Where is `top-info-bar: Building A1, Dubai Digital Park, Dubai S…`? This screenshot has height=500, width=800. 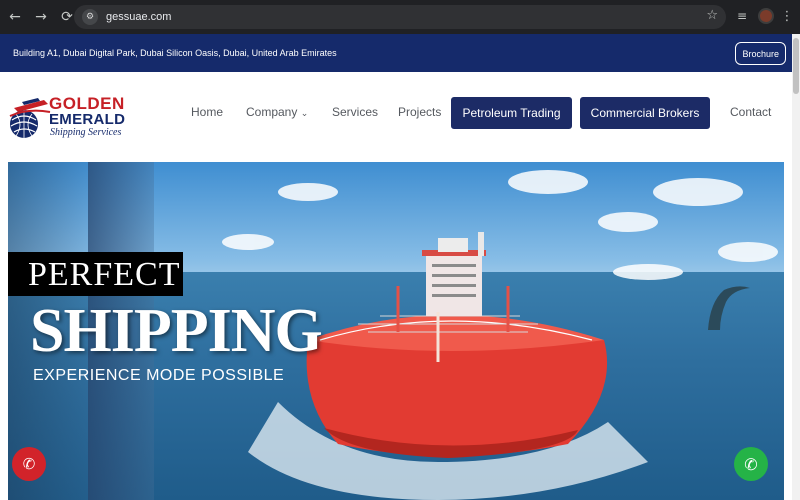
top-info-bar: Building A1, Dubai Digital Park, Dubai S… is located at coordinates (396, 53).